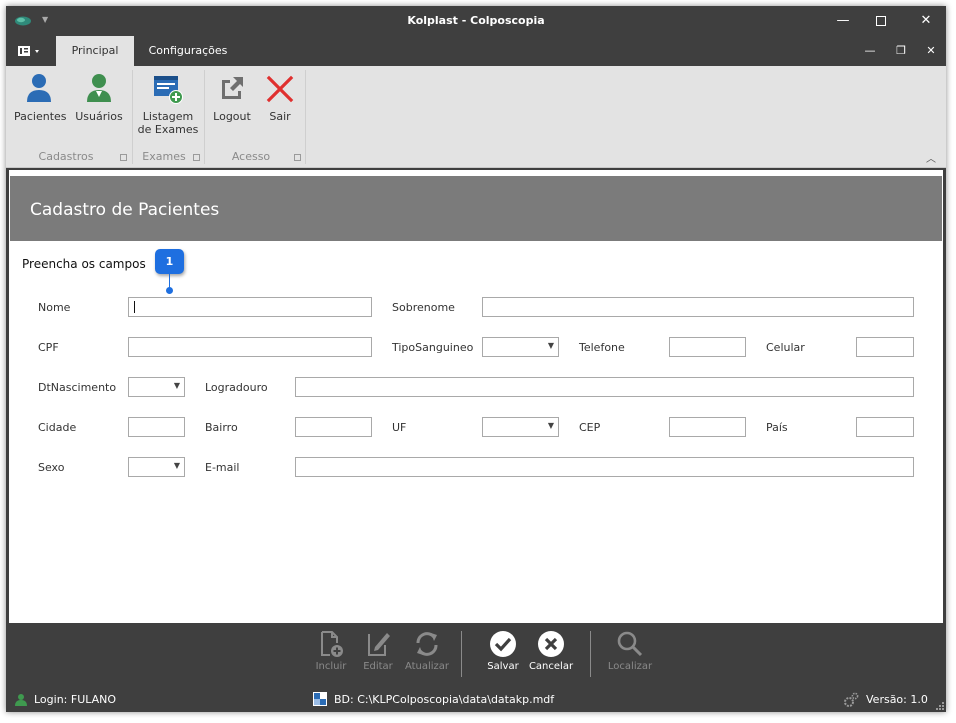 The image size is (956, 723). Describe the element at coordinates (444, 699) in the screenshot. I see `database-path: BD: C:\KLPColposcopia\data\datakp.mdf` at that location.